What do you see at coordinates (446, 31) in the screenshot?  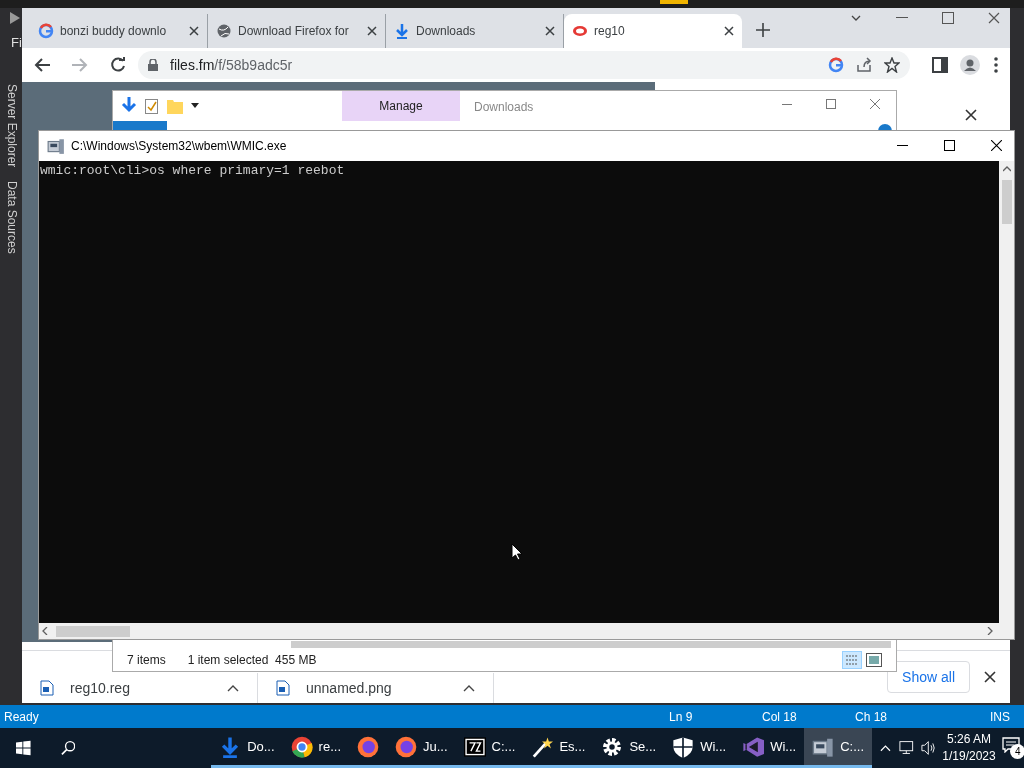 I see `tab-title: Downloads` at bounding box center [446, 31].